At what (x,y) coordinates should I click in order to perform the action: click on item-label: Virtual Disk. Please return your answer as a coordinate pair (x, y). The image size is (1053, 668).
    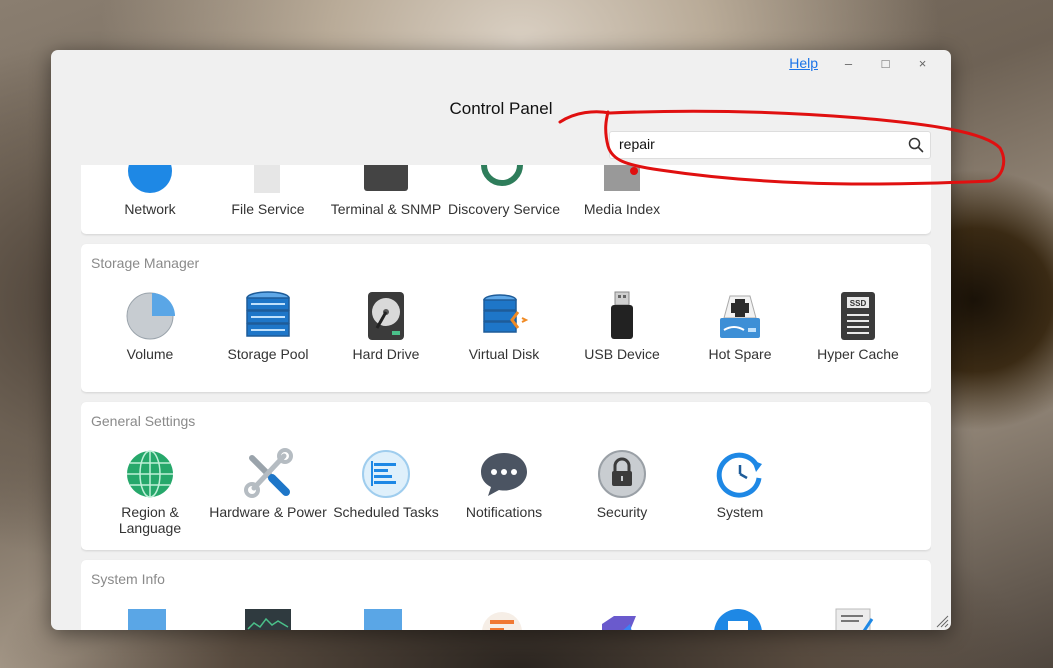
    Looking at the image, I should click on (504, 354).